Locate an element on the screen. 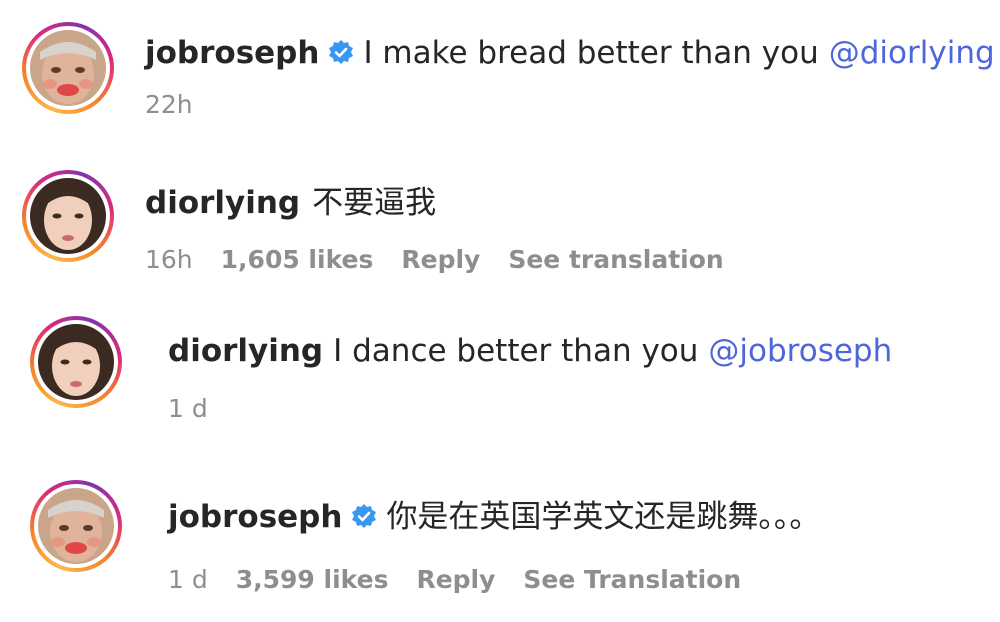 The image size is (1000, 622). comment-text: I make bread better than you is located at coordinates (591, 53).